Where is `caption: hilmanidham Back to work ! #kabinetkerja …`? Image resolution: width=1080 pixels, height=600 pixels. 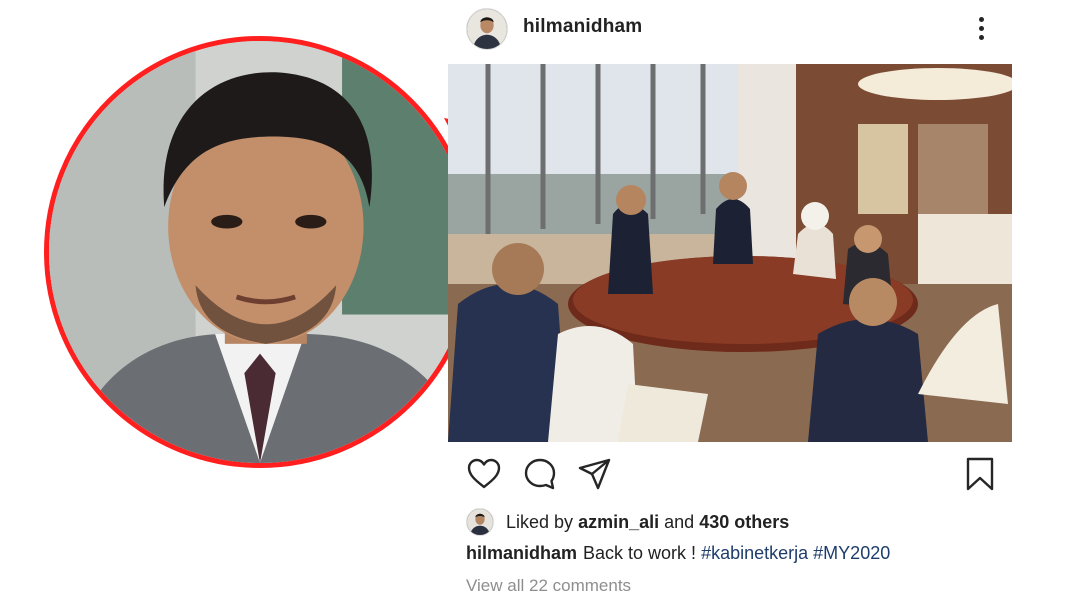 caption: hilmanidham Back to work ! #kabinetkerja … is located at coordinates (678, 553).